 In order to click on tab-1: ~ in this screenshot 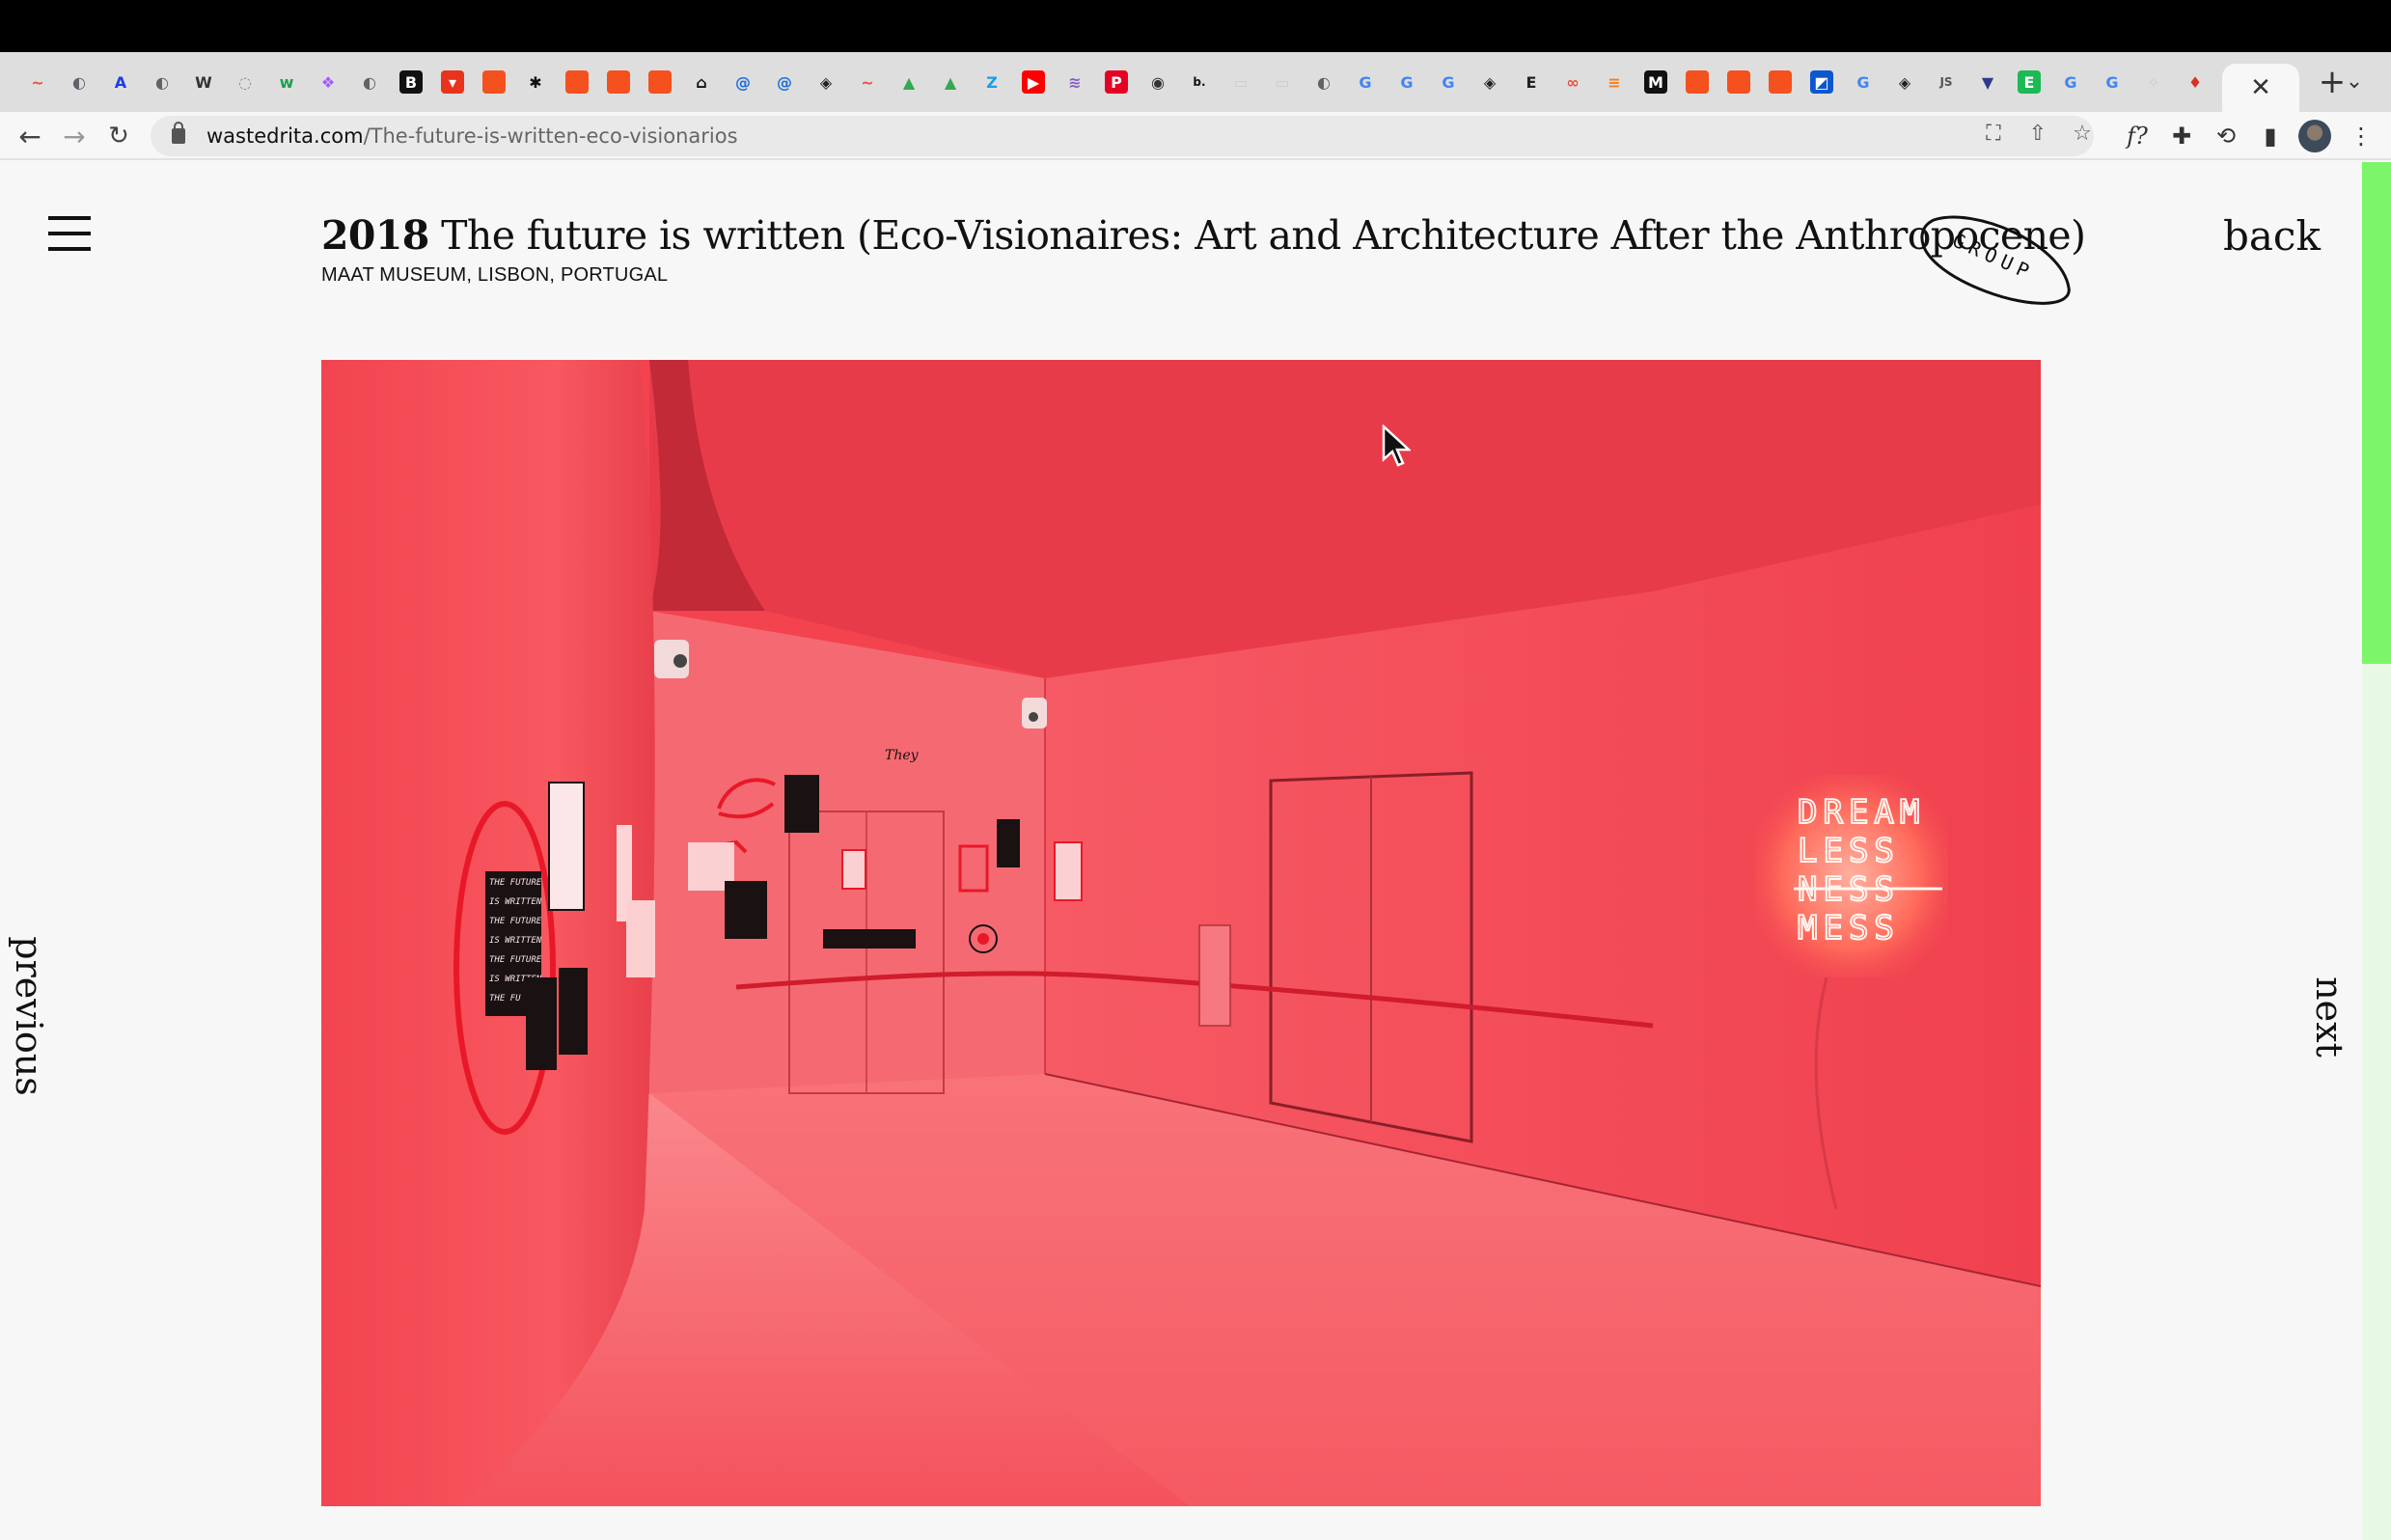, I will do `click(37, 82)`.